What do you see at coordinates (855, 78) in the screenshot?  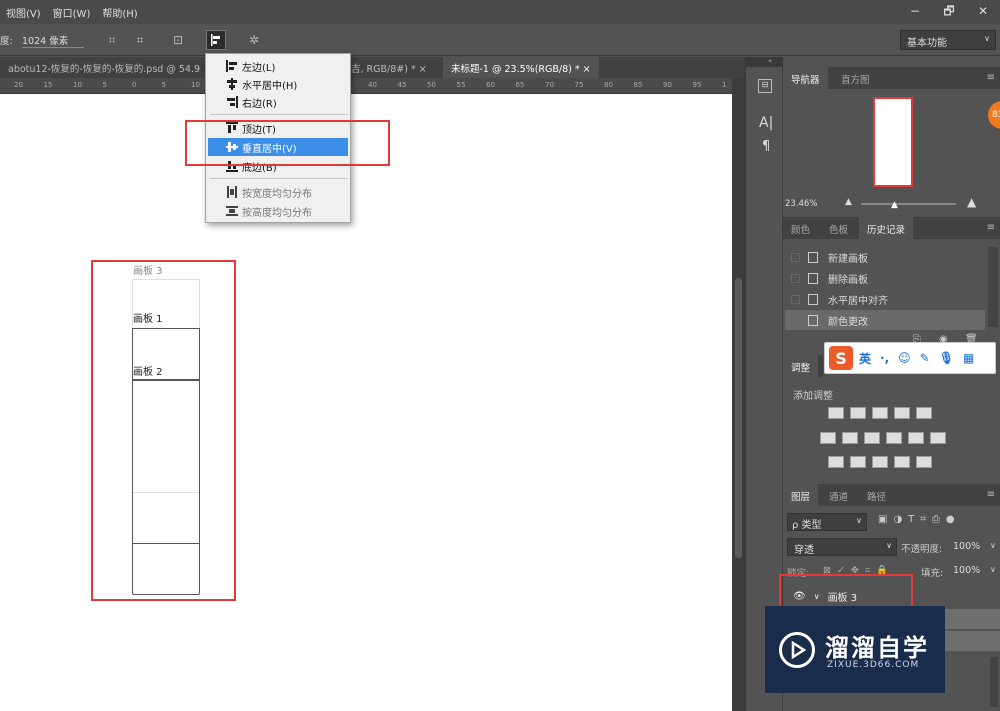 I see `tab-histogram: 直方图` at bounding box center [855, 78].